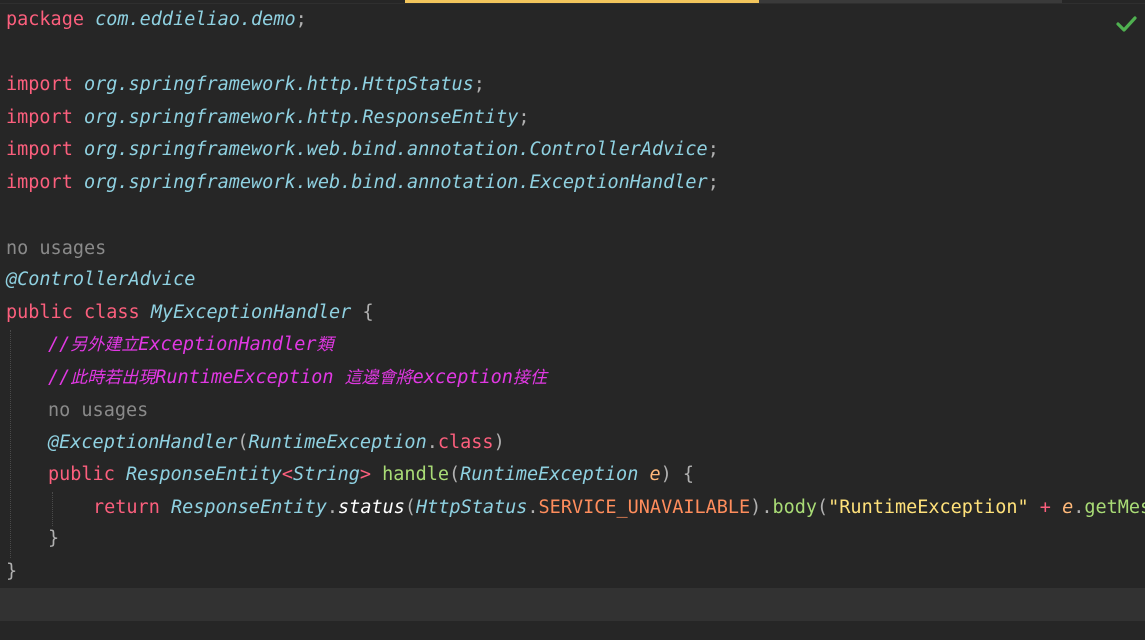 This screenshot has width=1145, height=640. I want to click on keyword: return, so click(126, 507).